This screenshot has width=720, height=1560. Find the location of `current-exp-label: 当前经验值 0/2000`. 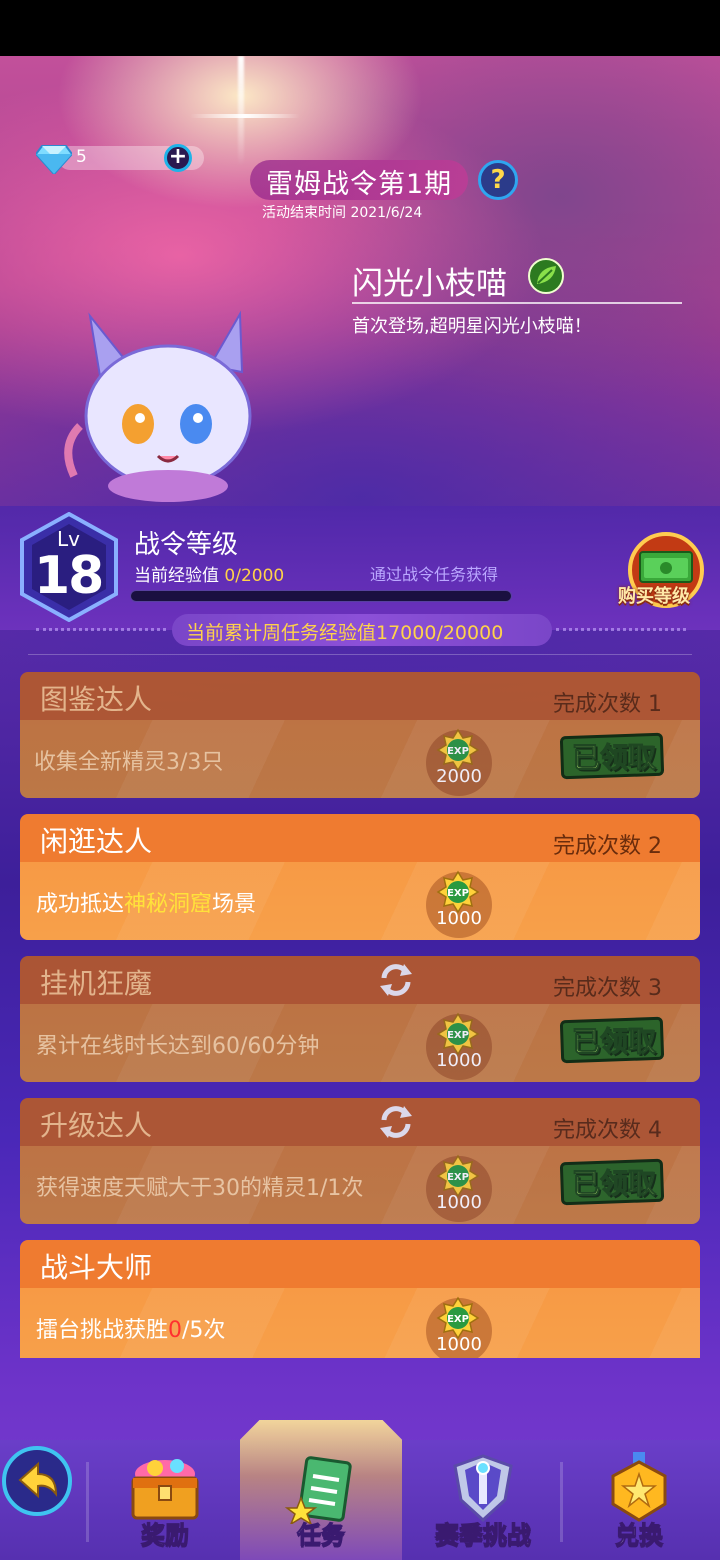

current-exp-label: 当前经验值 0/2000 is located at coordinates (209, 573).